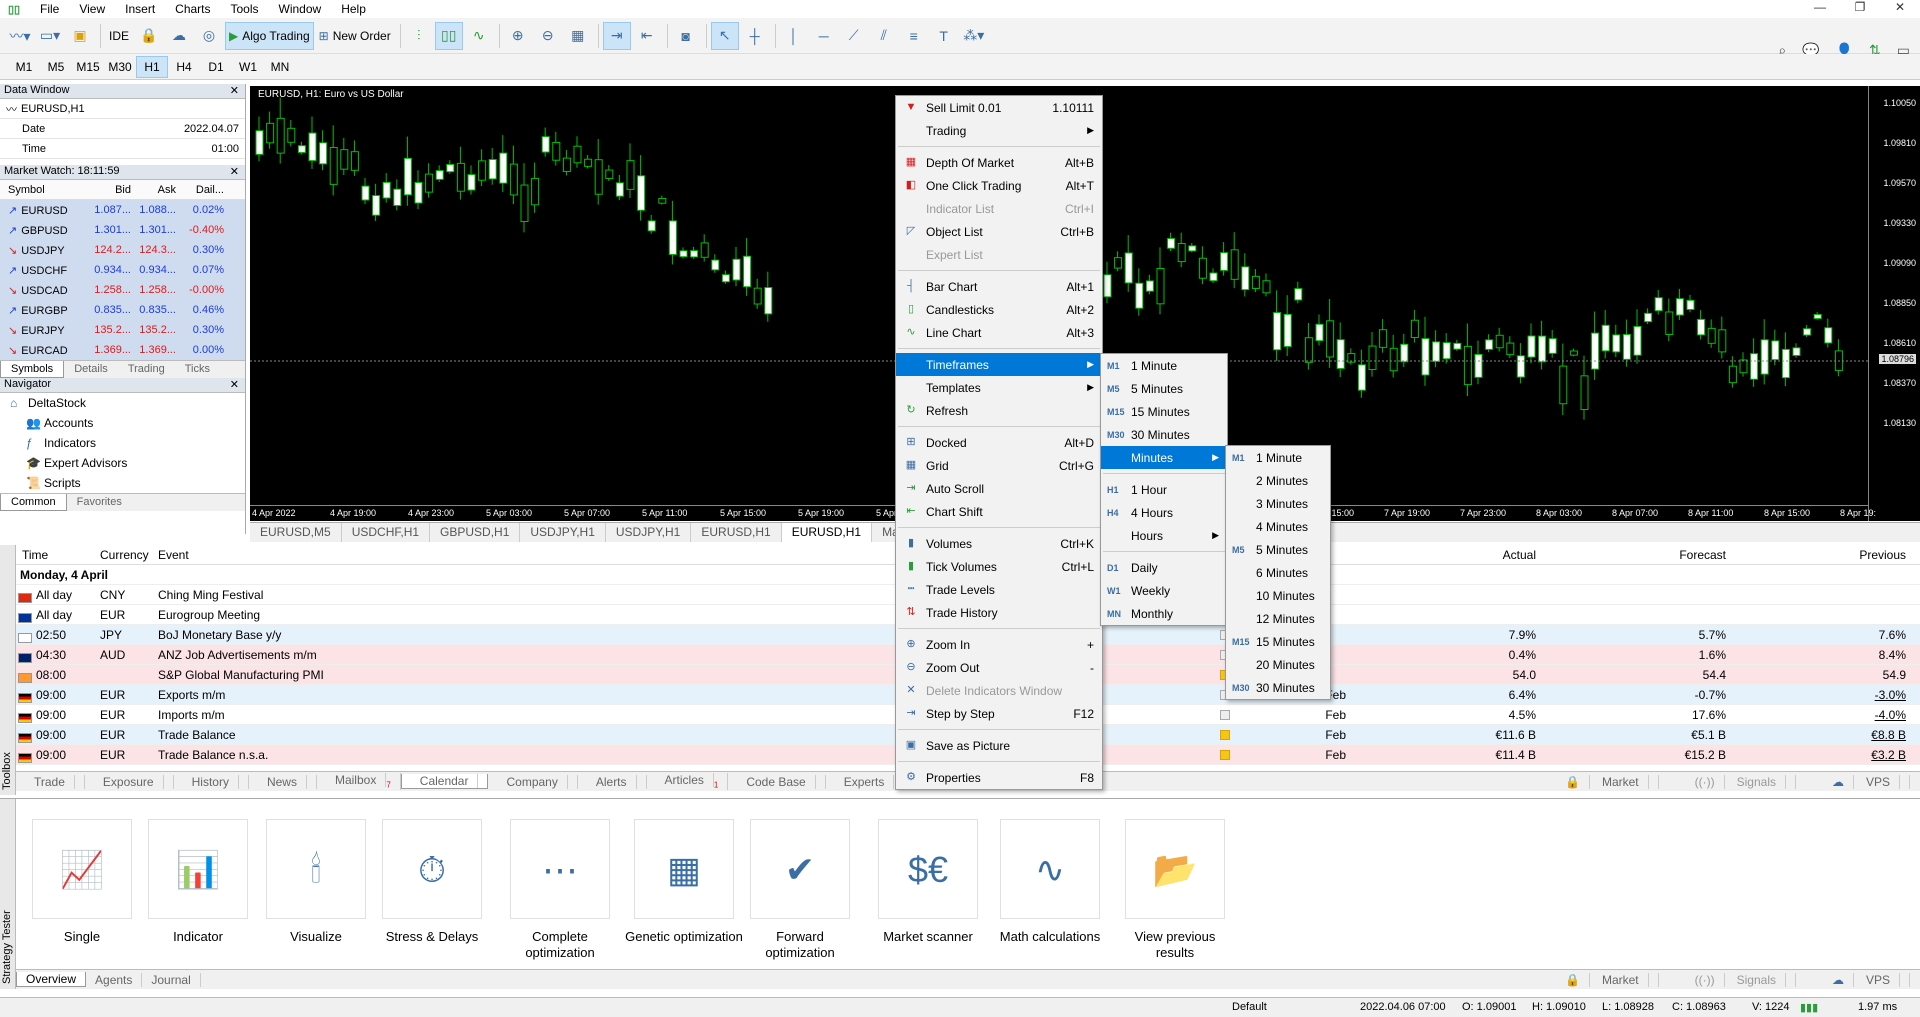  Describe the element at coordinates (211, 781) in the screenshot. I see `tab-history: History` at that location.